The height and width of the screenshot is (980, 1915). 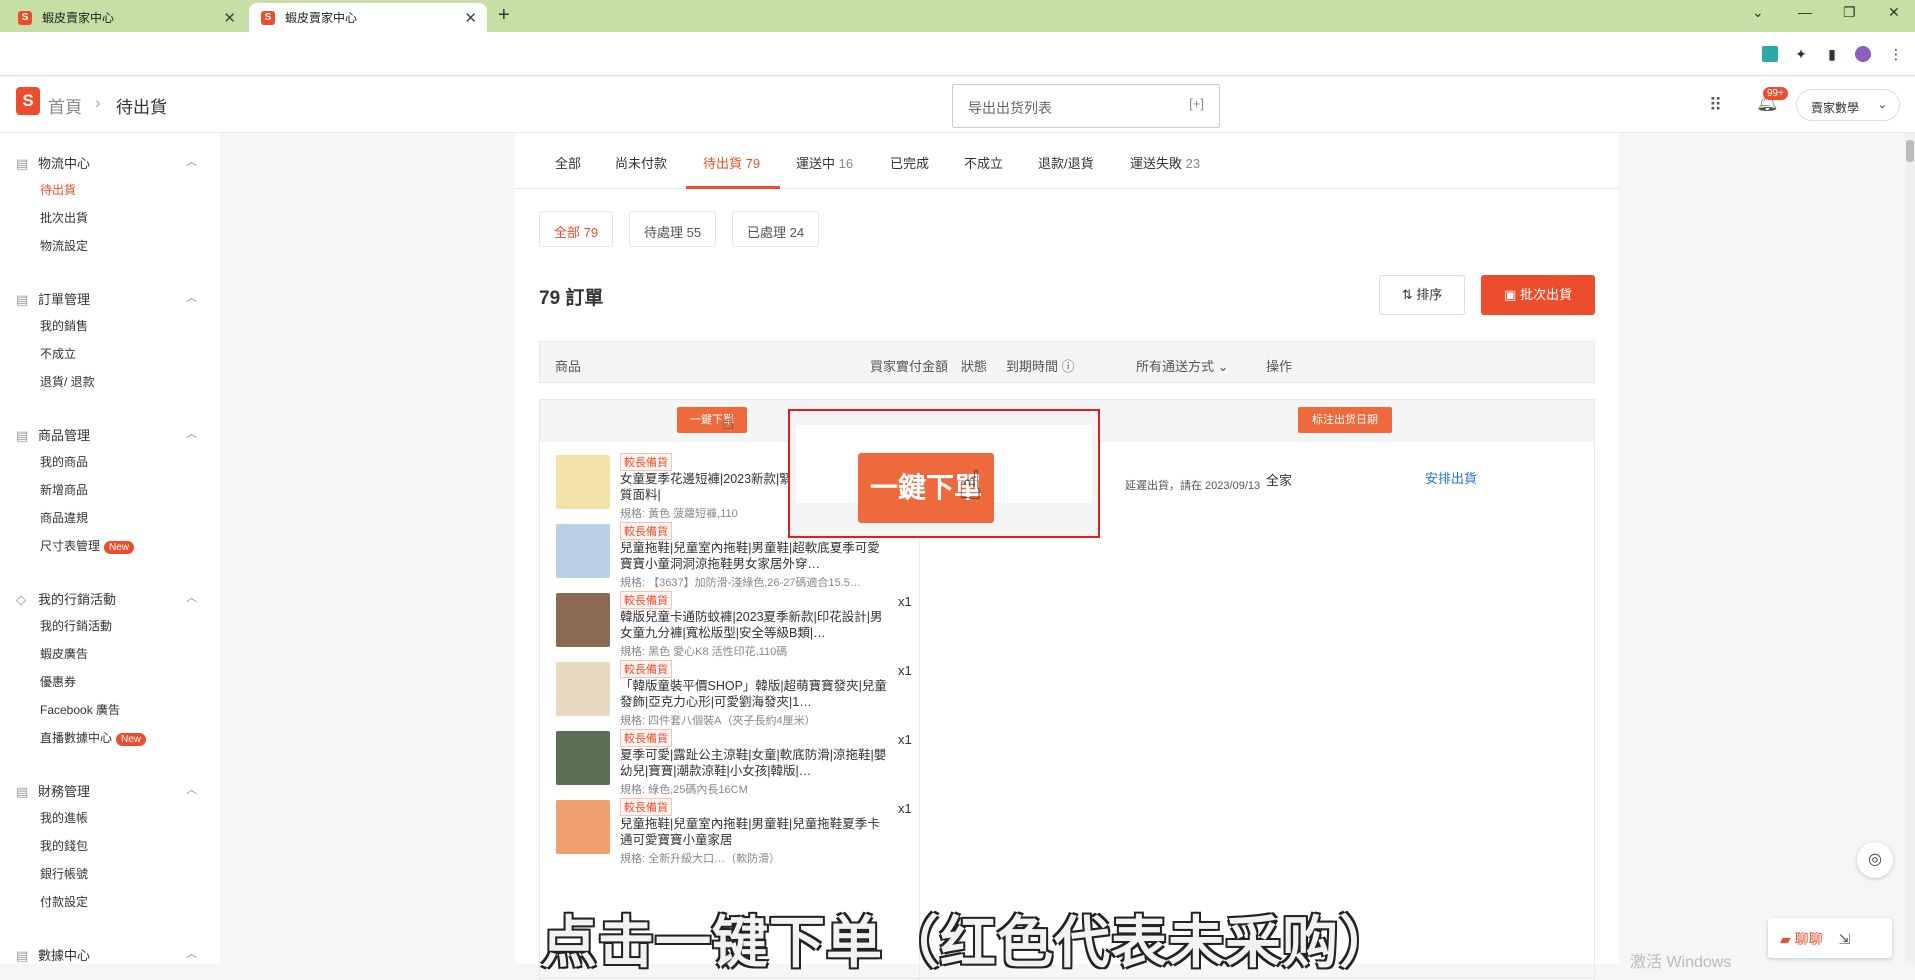 I want to click on tab-unpaid: 尚未付款, so click(x=641, y=162).